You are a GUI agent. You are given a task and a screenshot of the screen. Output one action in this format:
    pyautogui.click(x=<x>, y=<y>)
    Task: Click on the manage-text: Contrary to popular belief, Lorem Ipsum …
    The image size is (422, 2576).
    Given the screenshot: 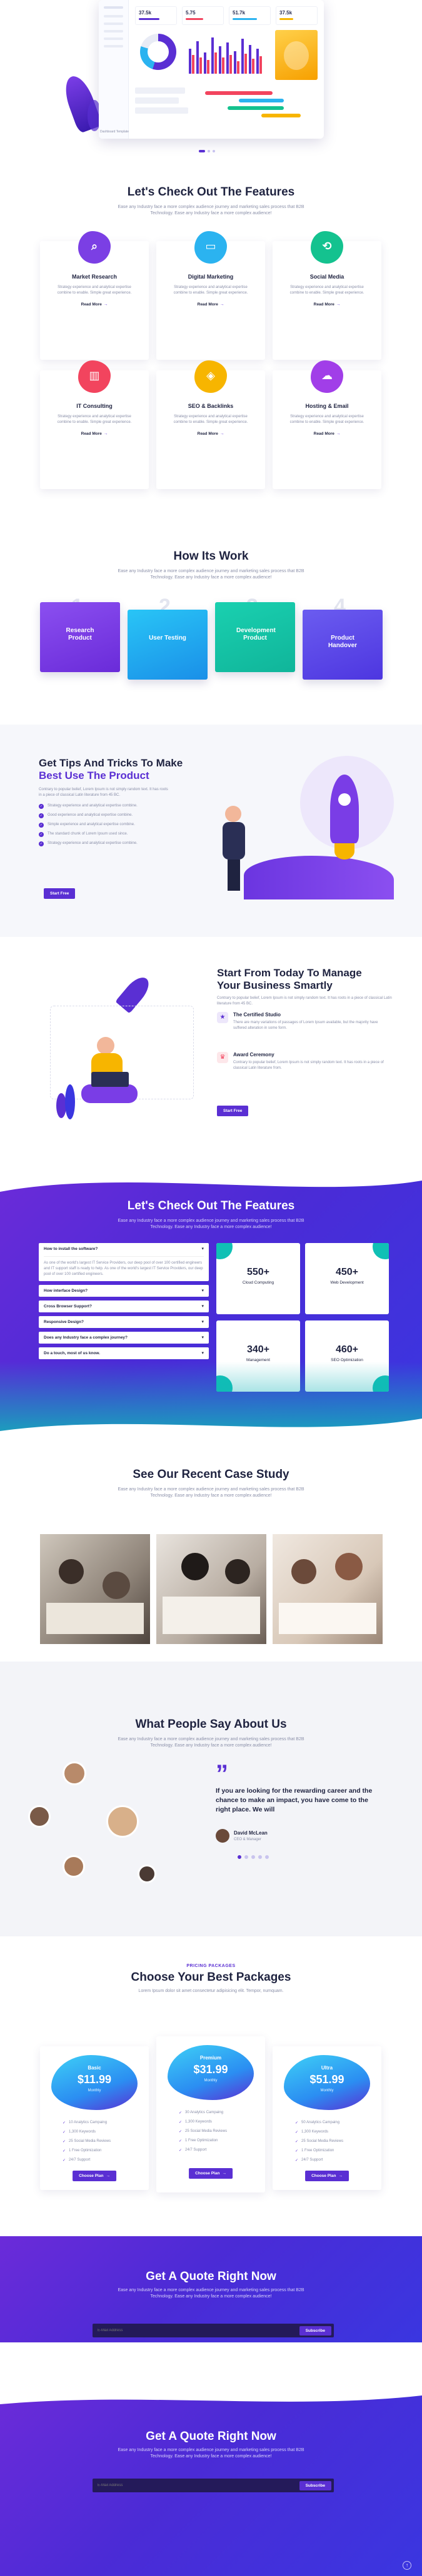 What is the action you would take?
    pyautogui.click(x=304, y=1001)
    